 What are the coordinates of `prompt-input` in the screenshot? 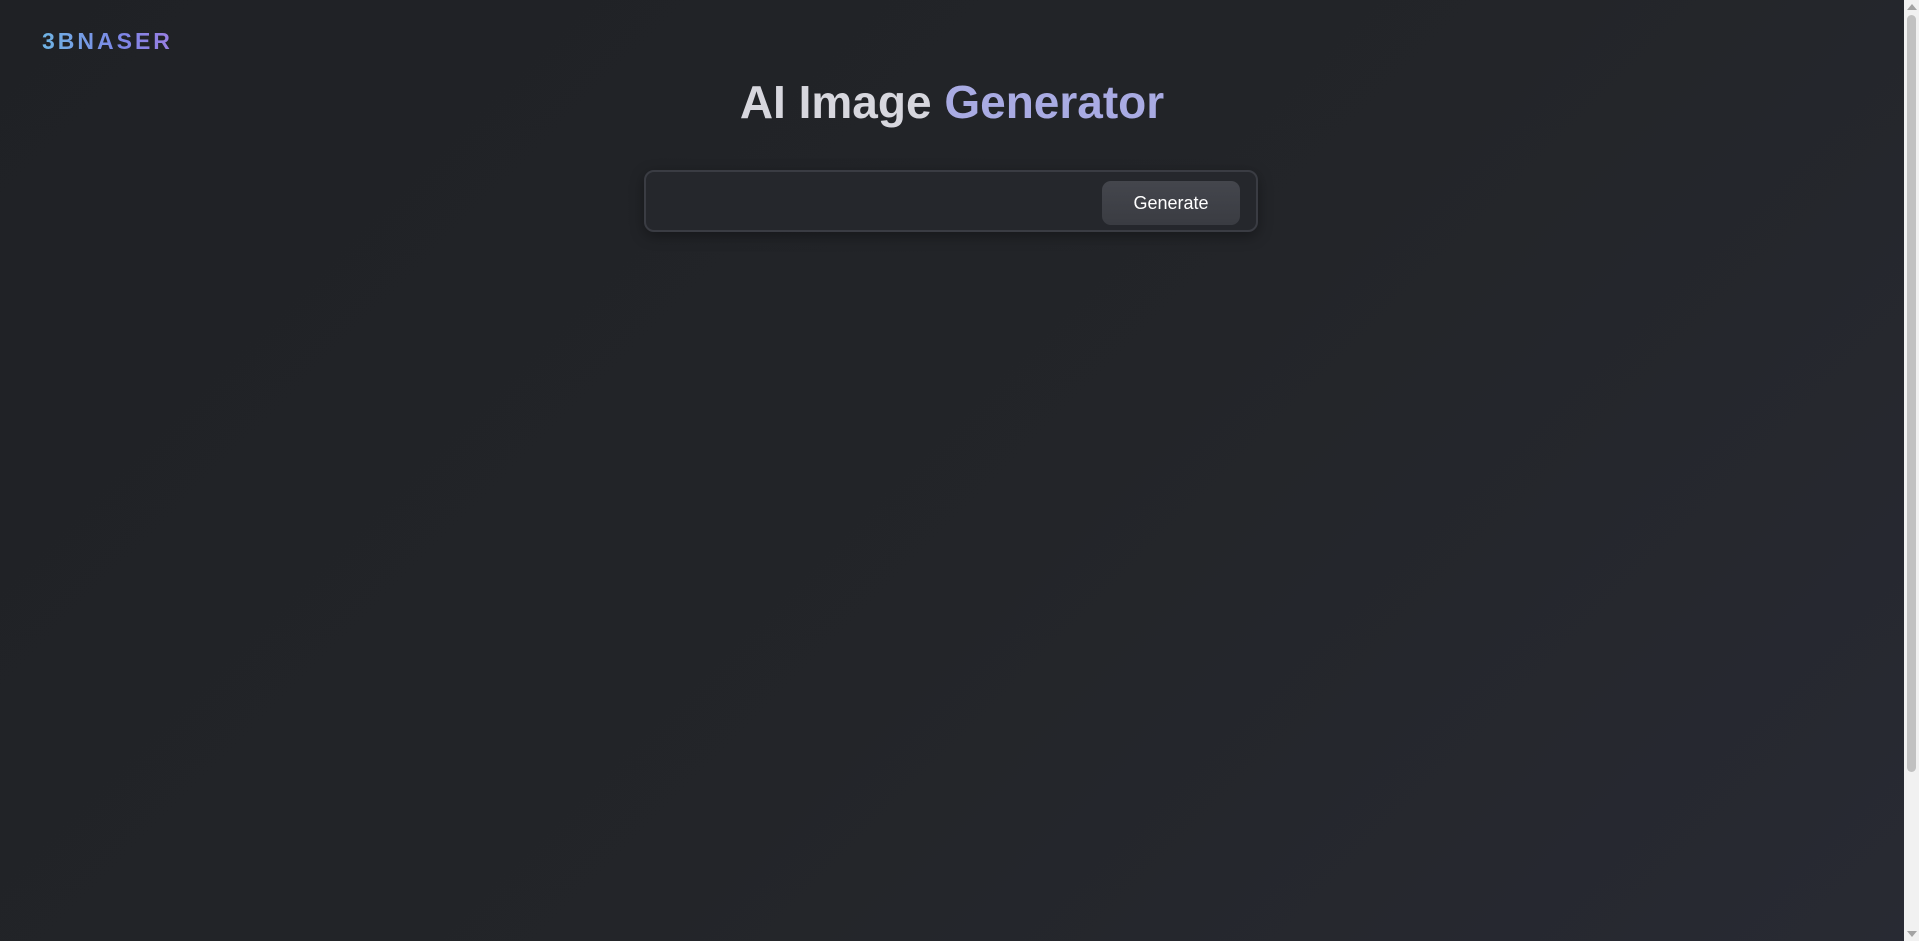 It's located at (877, 202).